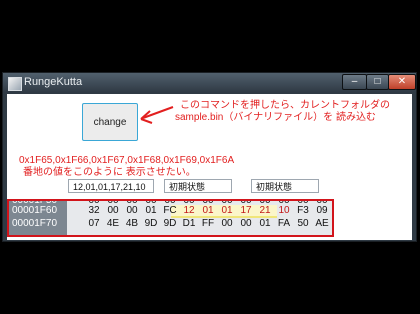  I want to click on close-button: ✕, so click(402, 82).